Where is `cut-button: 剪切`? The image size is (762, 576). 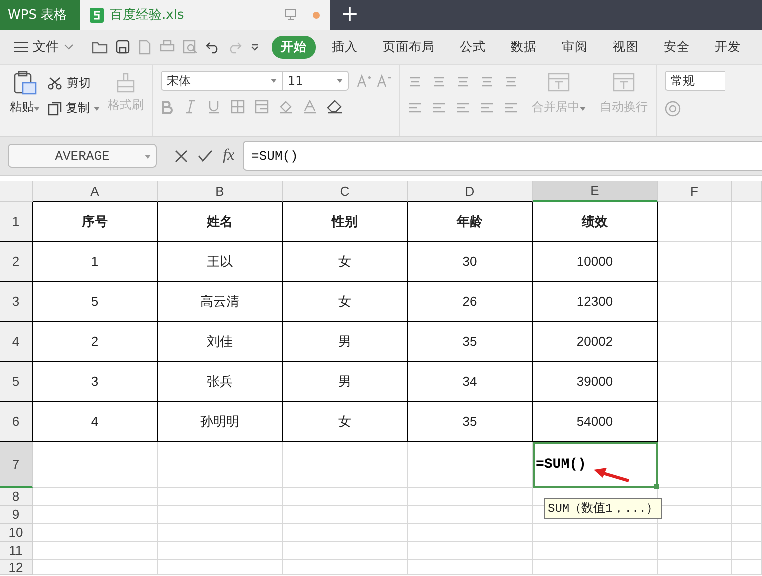
cut-button: 剪切 is located at coordinates (74, 83).